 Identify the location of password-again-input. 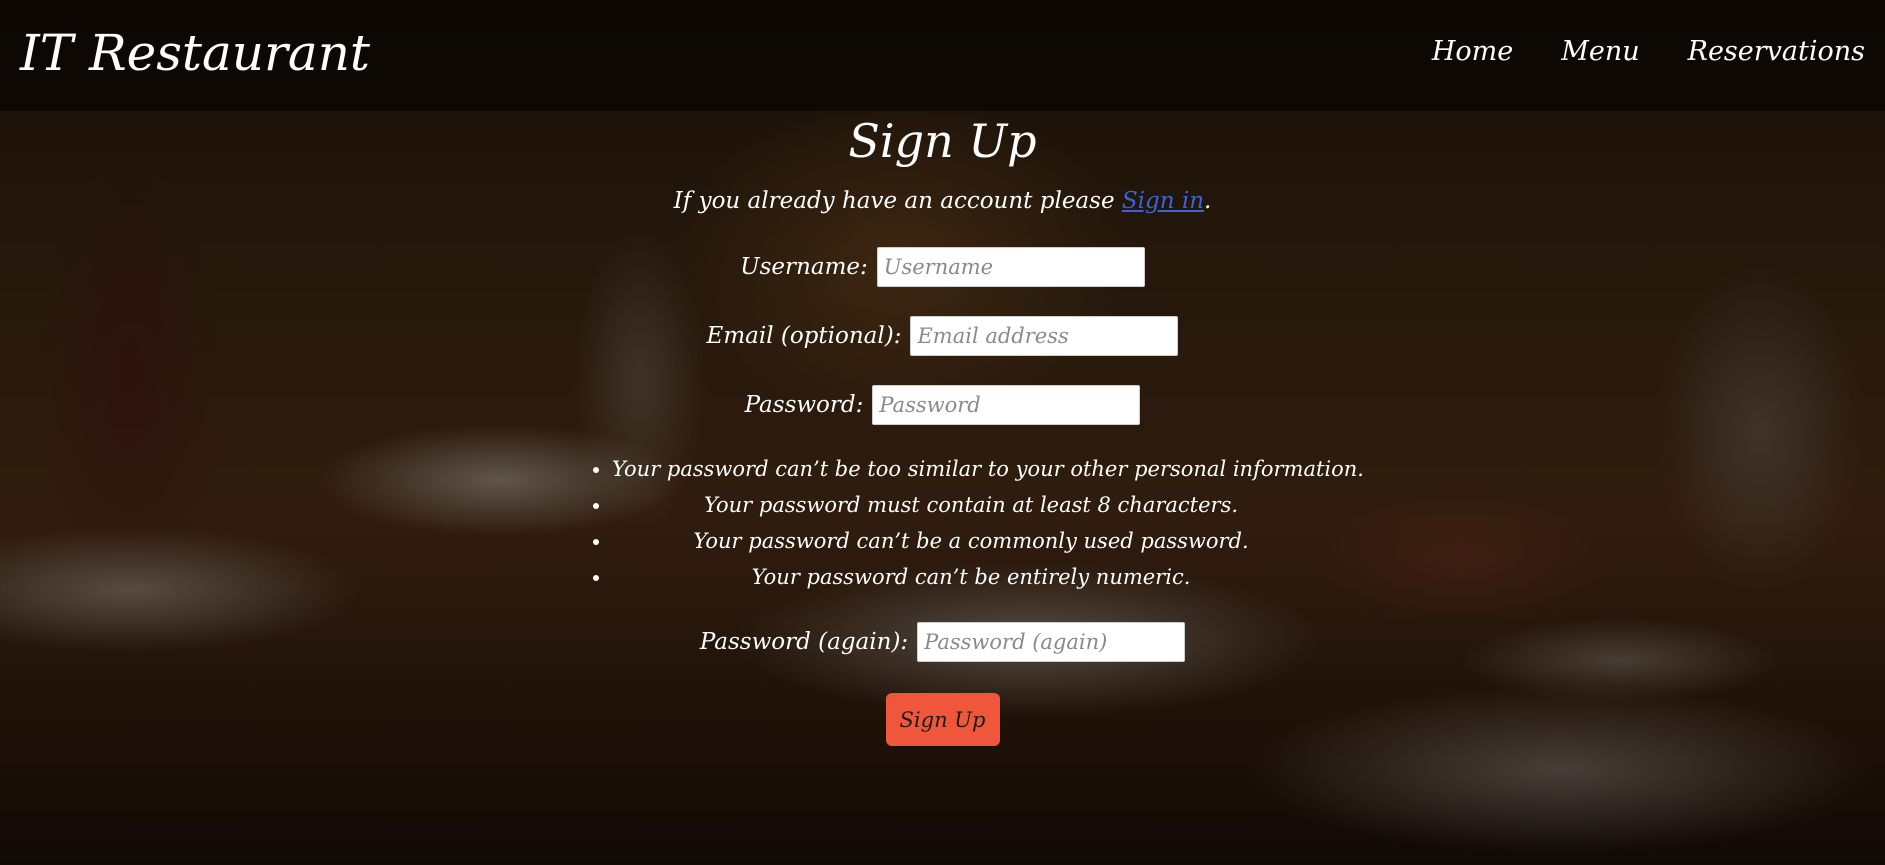
(1051, 642).